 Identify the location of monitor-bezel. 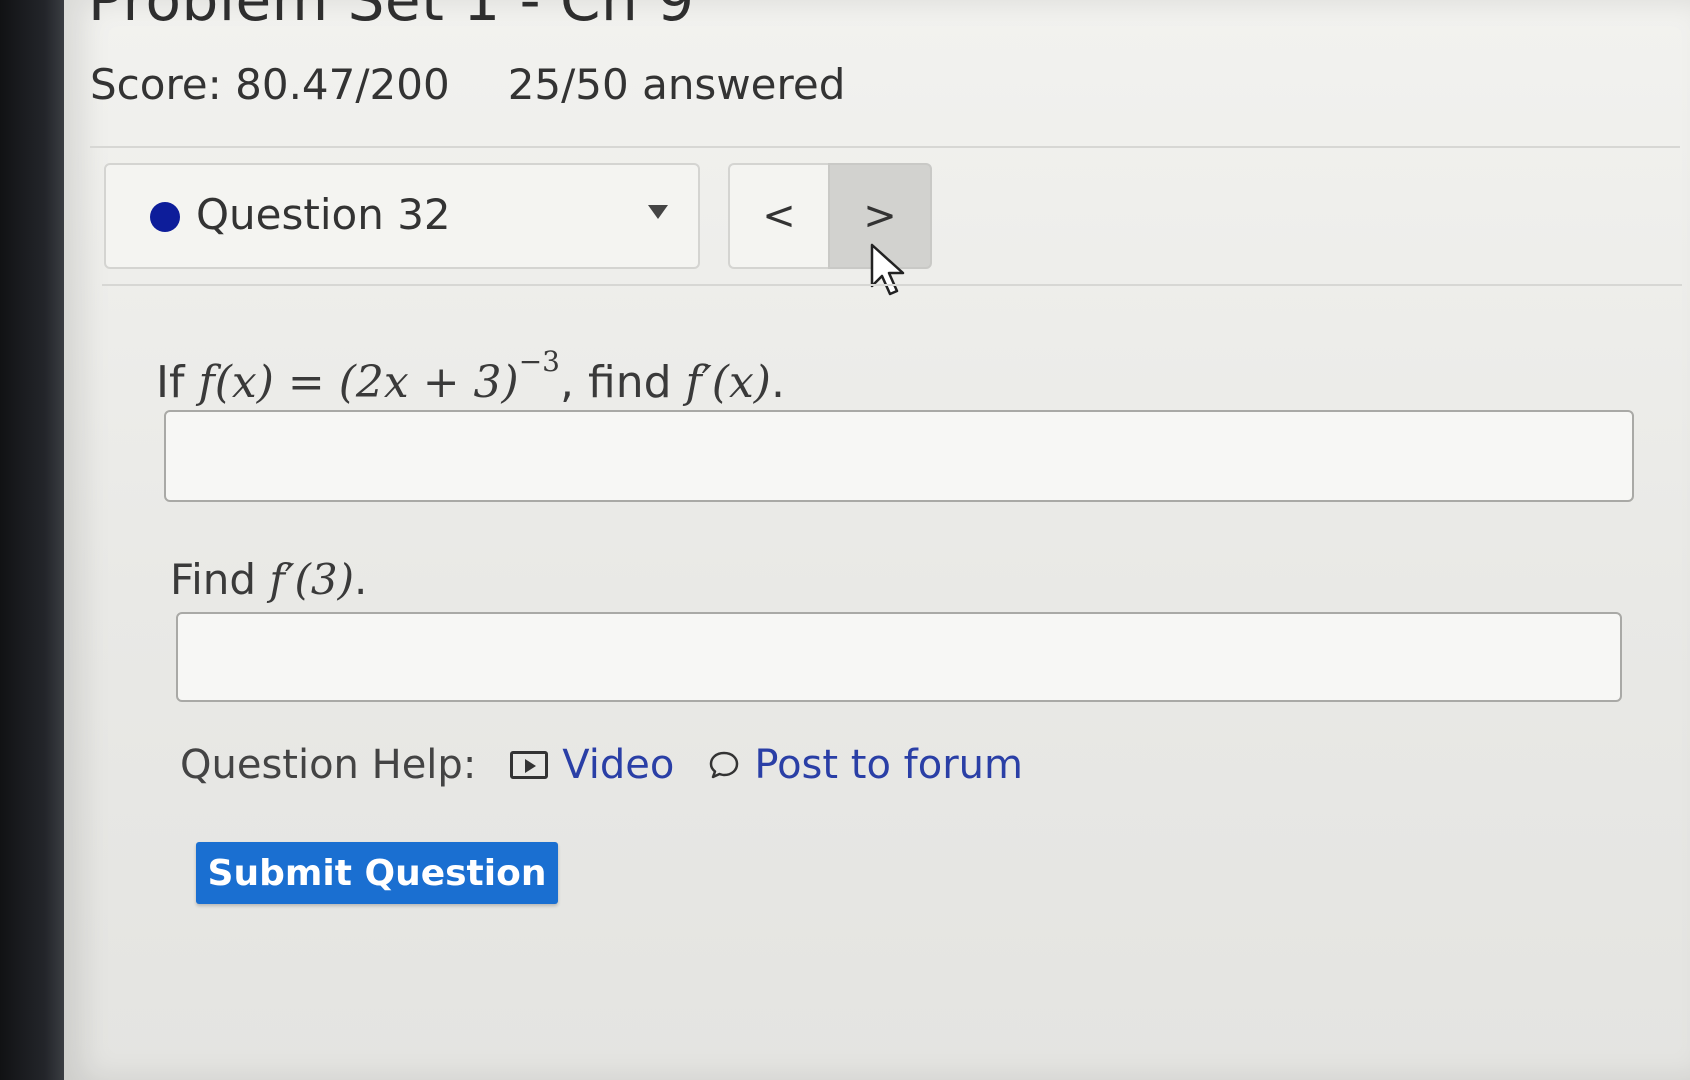
(32, 540).